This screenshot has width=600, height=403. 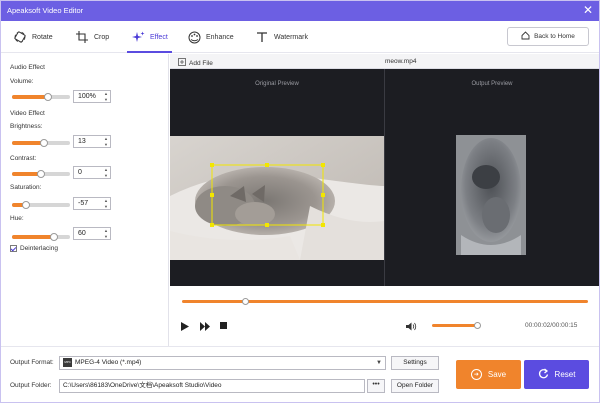 I want to click on contrast-value: 0, so click(x=80, y=172).